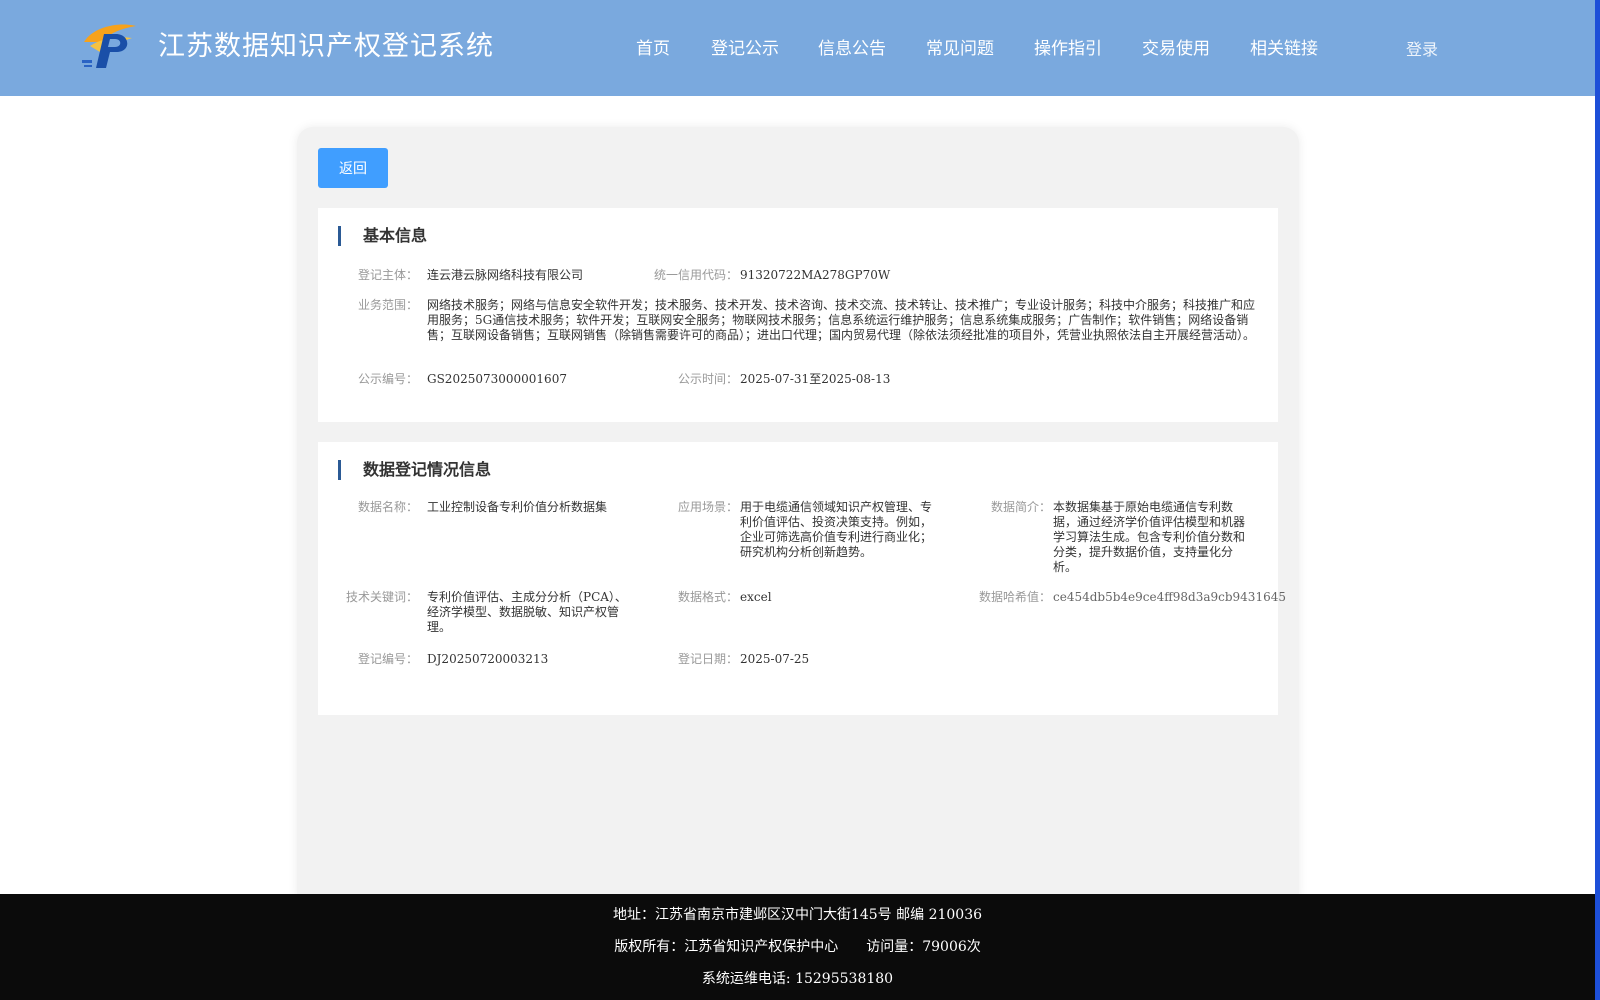  Describe the element at coordinates (815, 379) in the screenshot. I see `publicity-time-value: 2025-07-31至2025-08-13` at that location.